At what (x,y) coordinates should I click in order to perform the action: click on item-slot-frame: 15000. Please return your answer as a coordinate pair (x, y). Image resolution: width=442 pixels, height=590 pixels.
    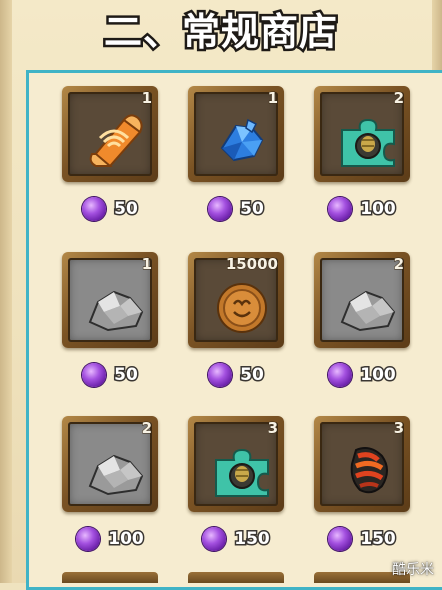
    Looking at the image, I should click on (236, 300).